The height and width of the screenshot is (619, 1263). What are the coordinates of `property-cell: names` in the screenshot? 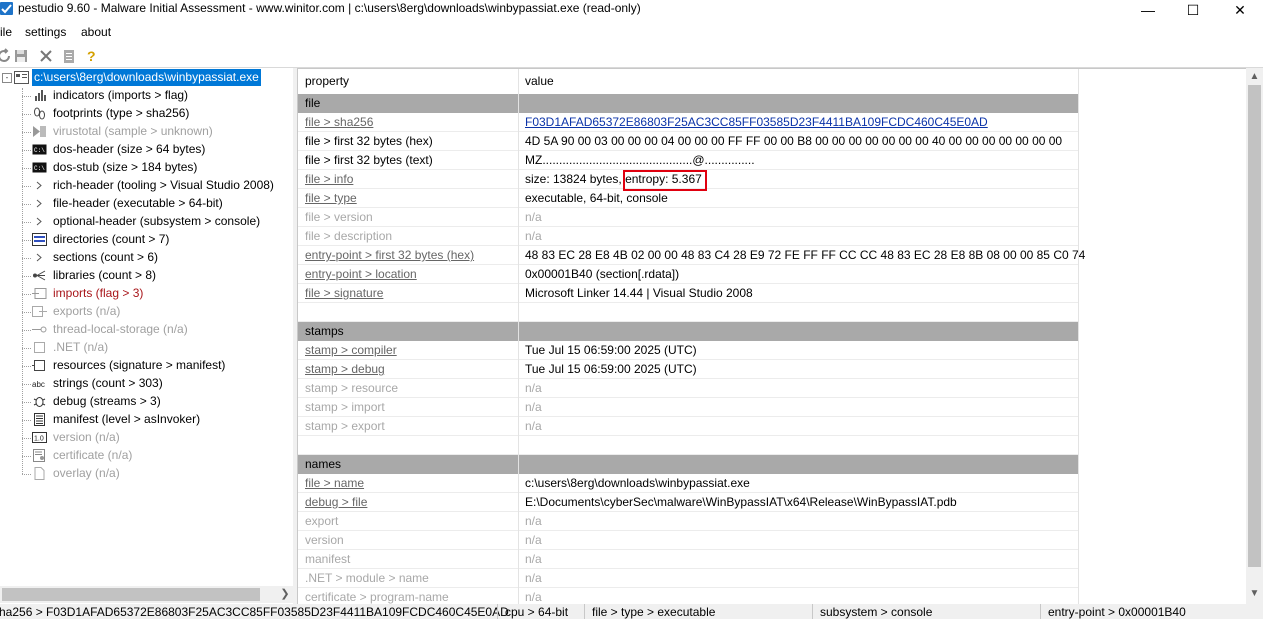 It's located at (323, 464).